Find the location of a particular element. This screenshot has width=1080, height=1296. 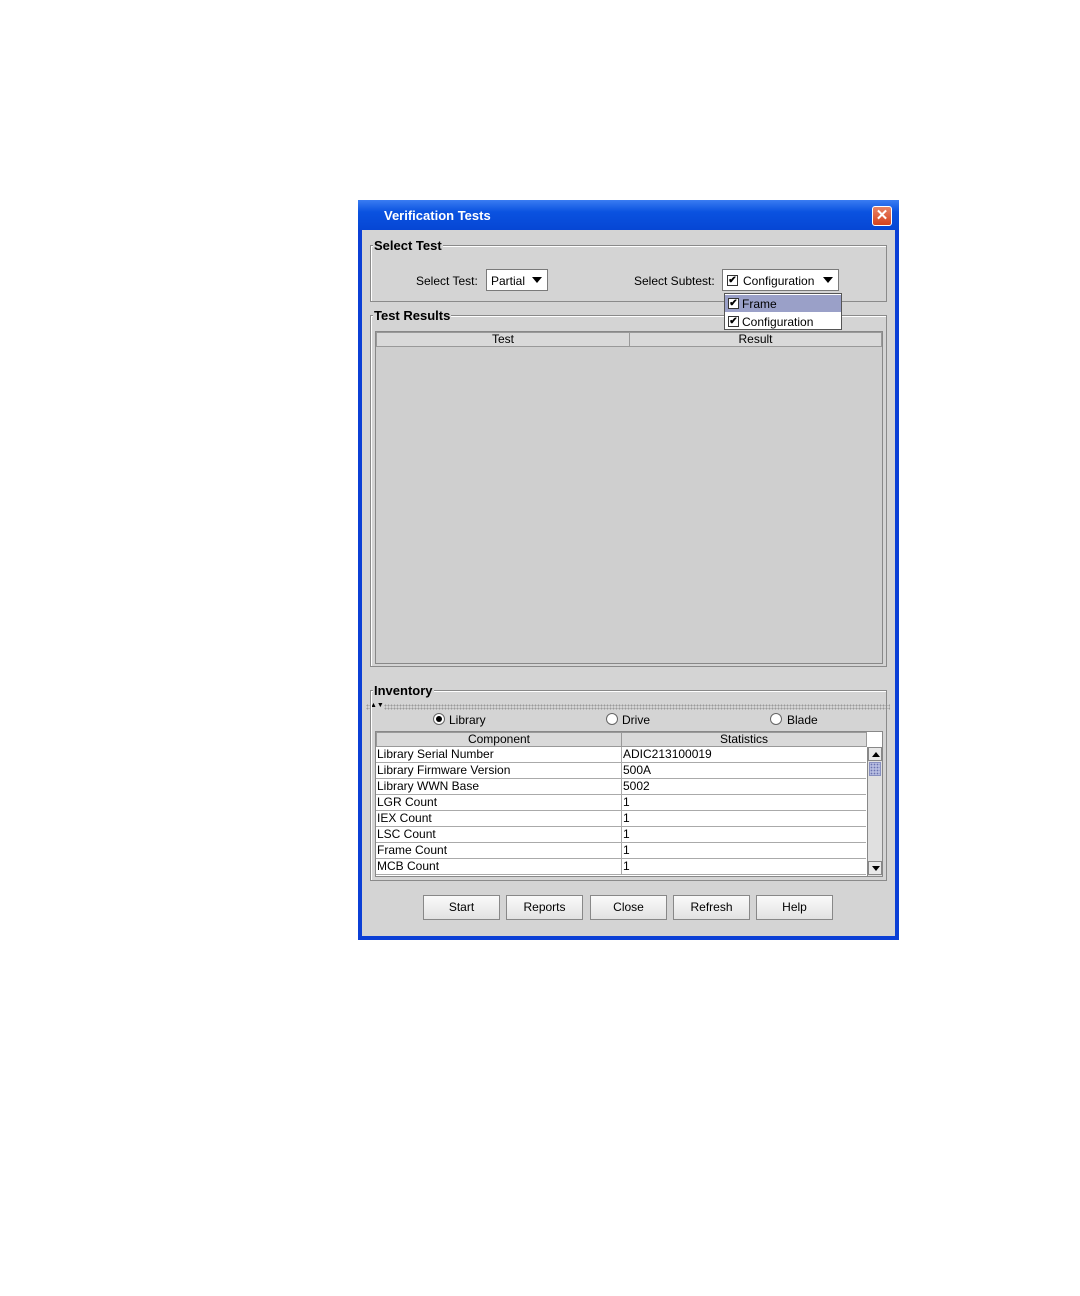

refresh-button: Refresh is located at coordinates (711, 907).